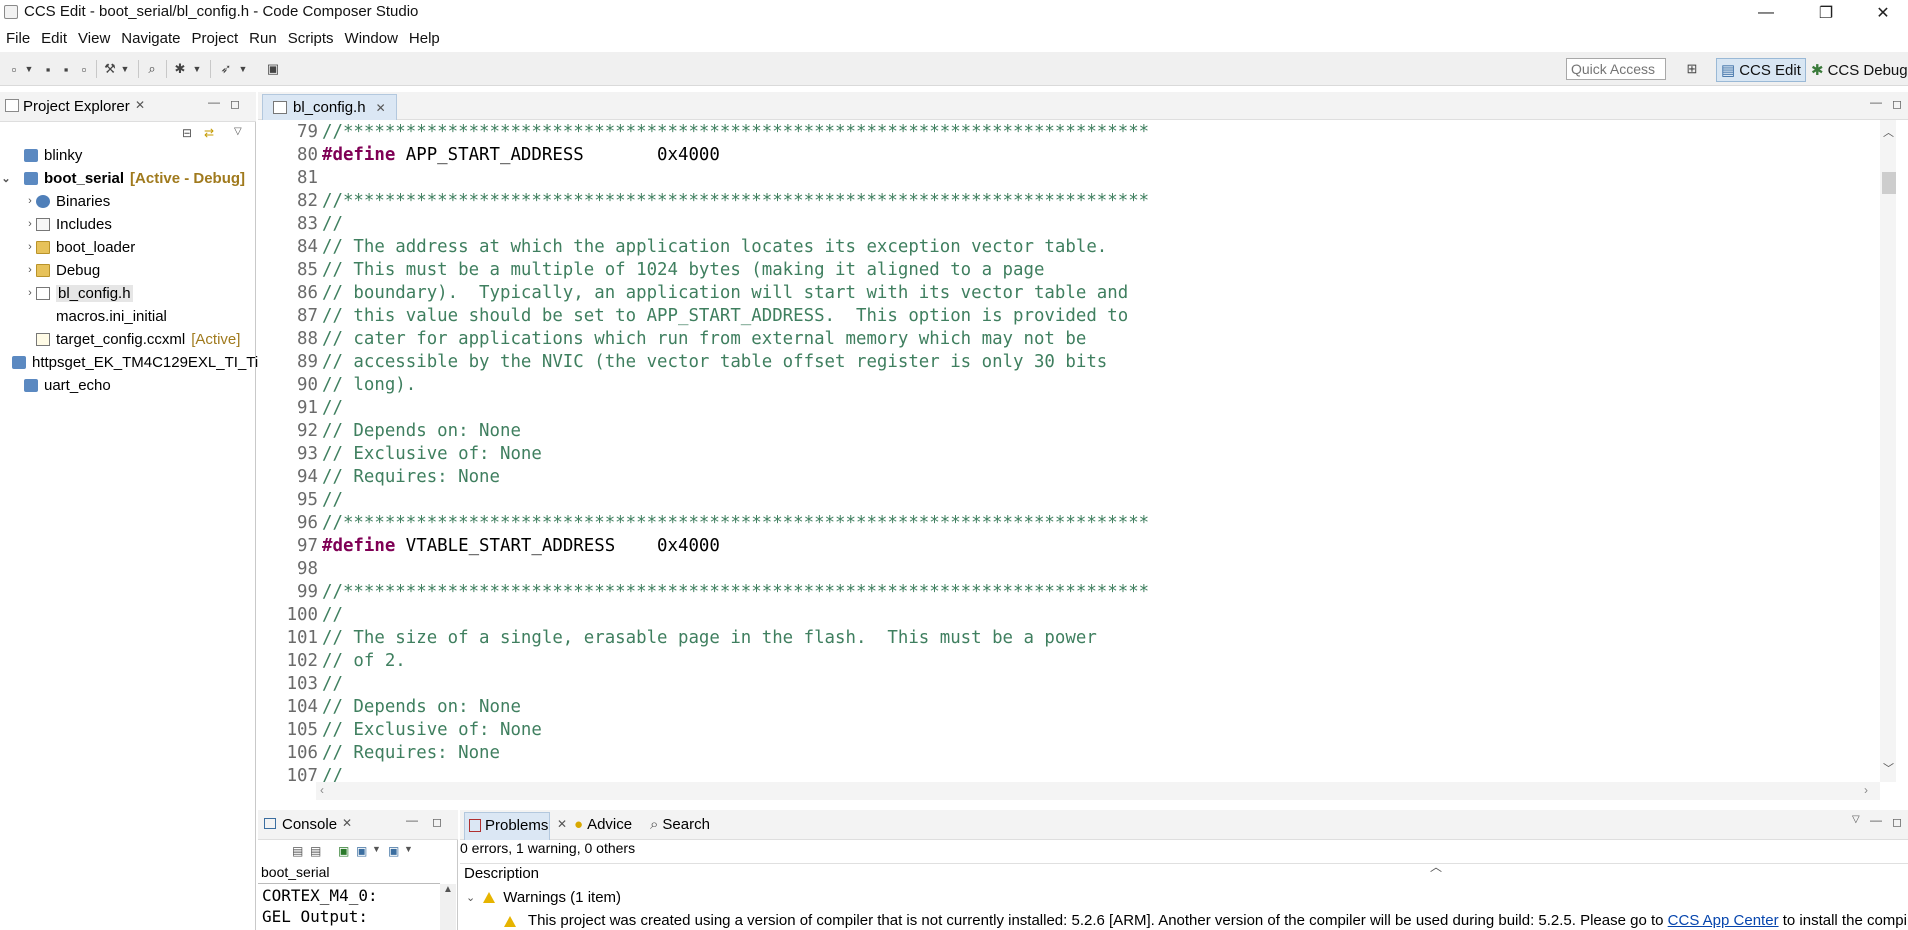  I want to click on display-dropdown-icon: ▼, so click(376, 849).